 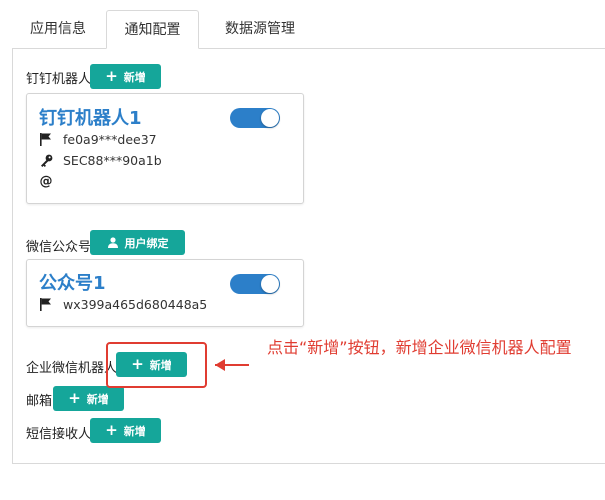 I want to click on email-label: 邮箱, so click(x=39, y=401).